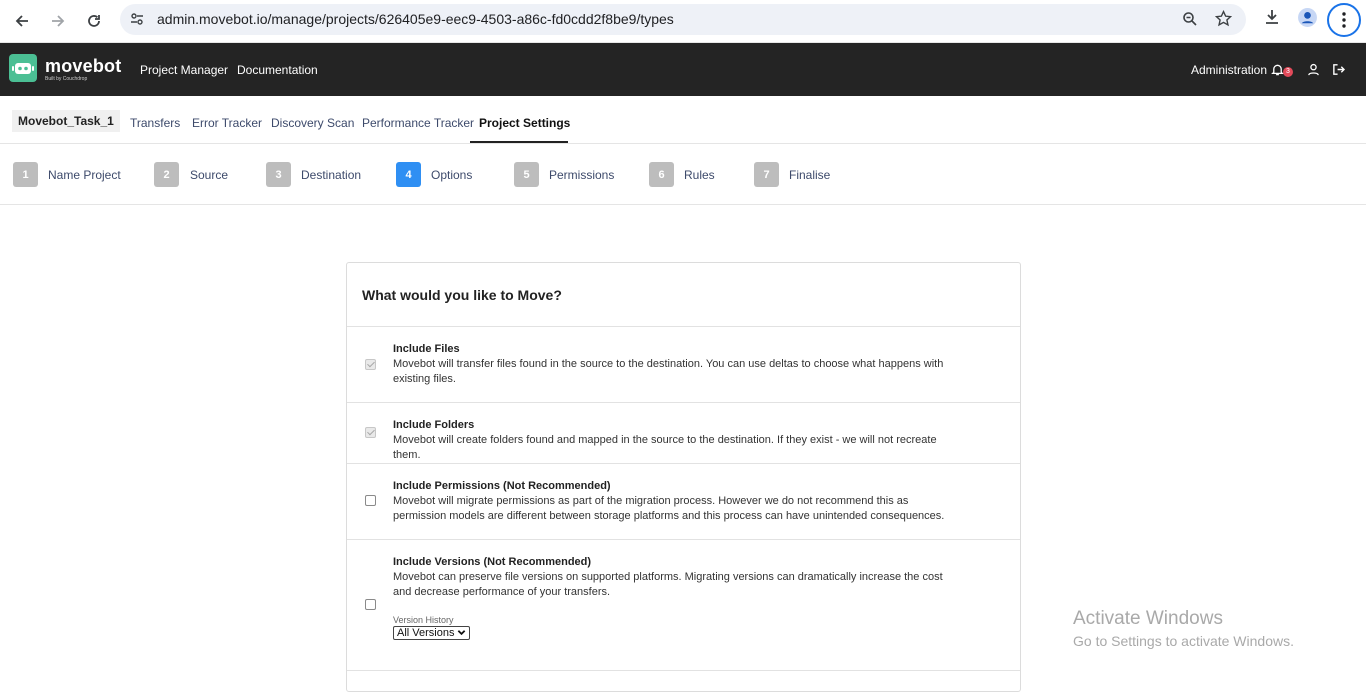 The height and width of the screenshot is (692, 1366). Describe the element at coordinates (166, 174) in the screenshot. I see `step-2-number: 2` at that location.